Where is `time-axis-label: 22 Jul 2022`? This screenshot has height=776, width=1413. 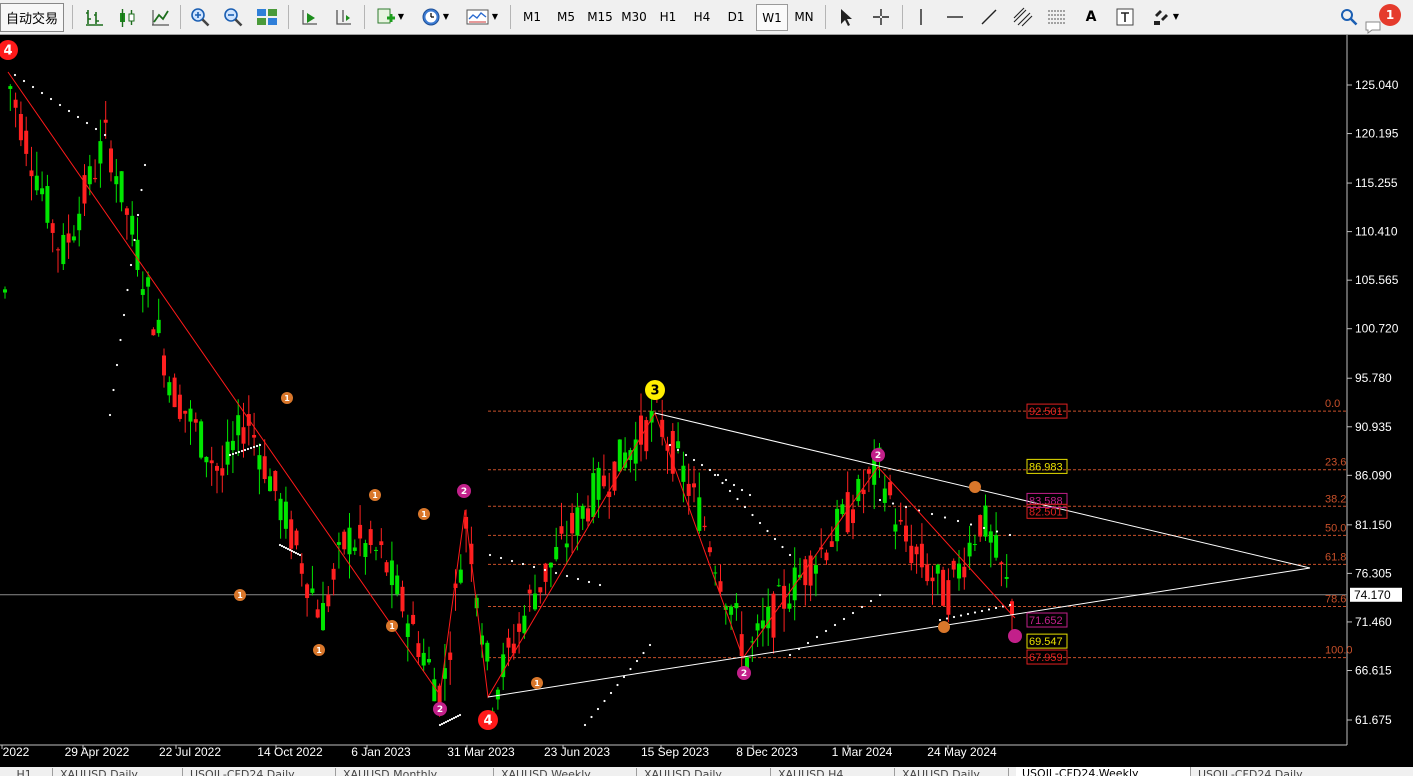
time-axis-label: 22 Jul 2022 is located at coordinates (190, 752).